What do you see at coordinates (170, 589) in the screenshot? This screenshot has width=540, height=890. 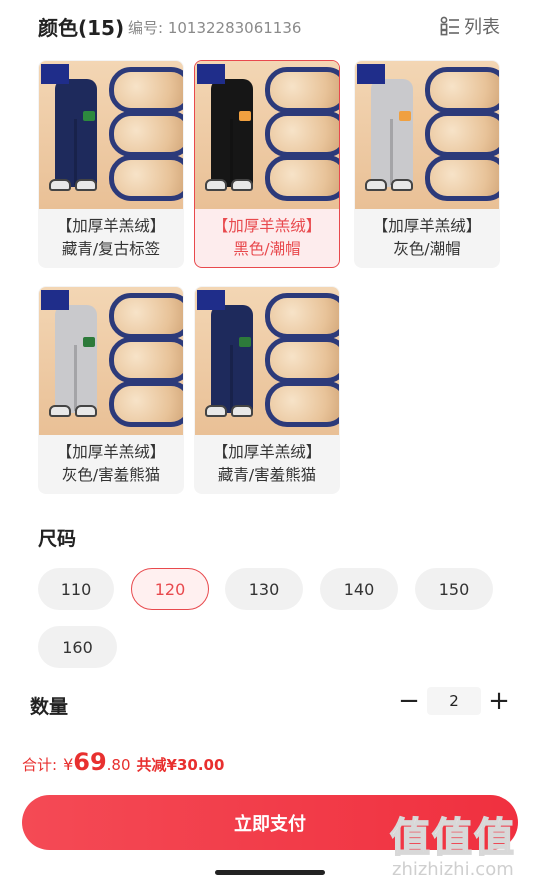 I see `size-option-120: 120` at bounding box center [170, 589].